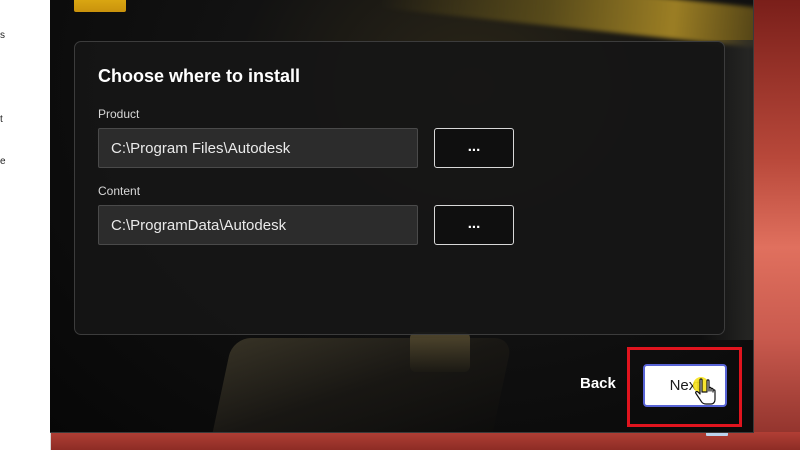  Describe the element at coordinates (684, 387) in the screenshot. I see `highlight-annotation-box` at that location.